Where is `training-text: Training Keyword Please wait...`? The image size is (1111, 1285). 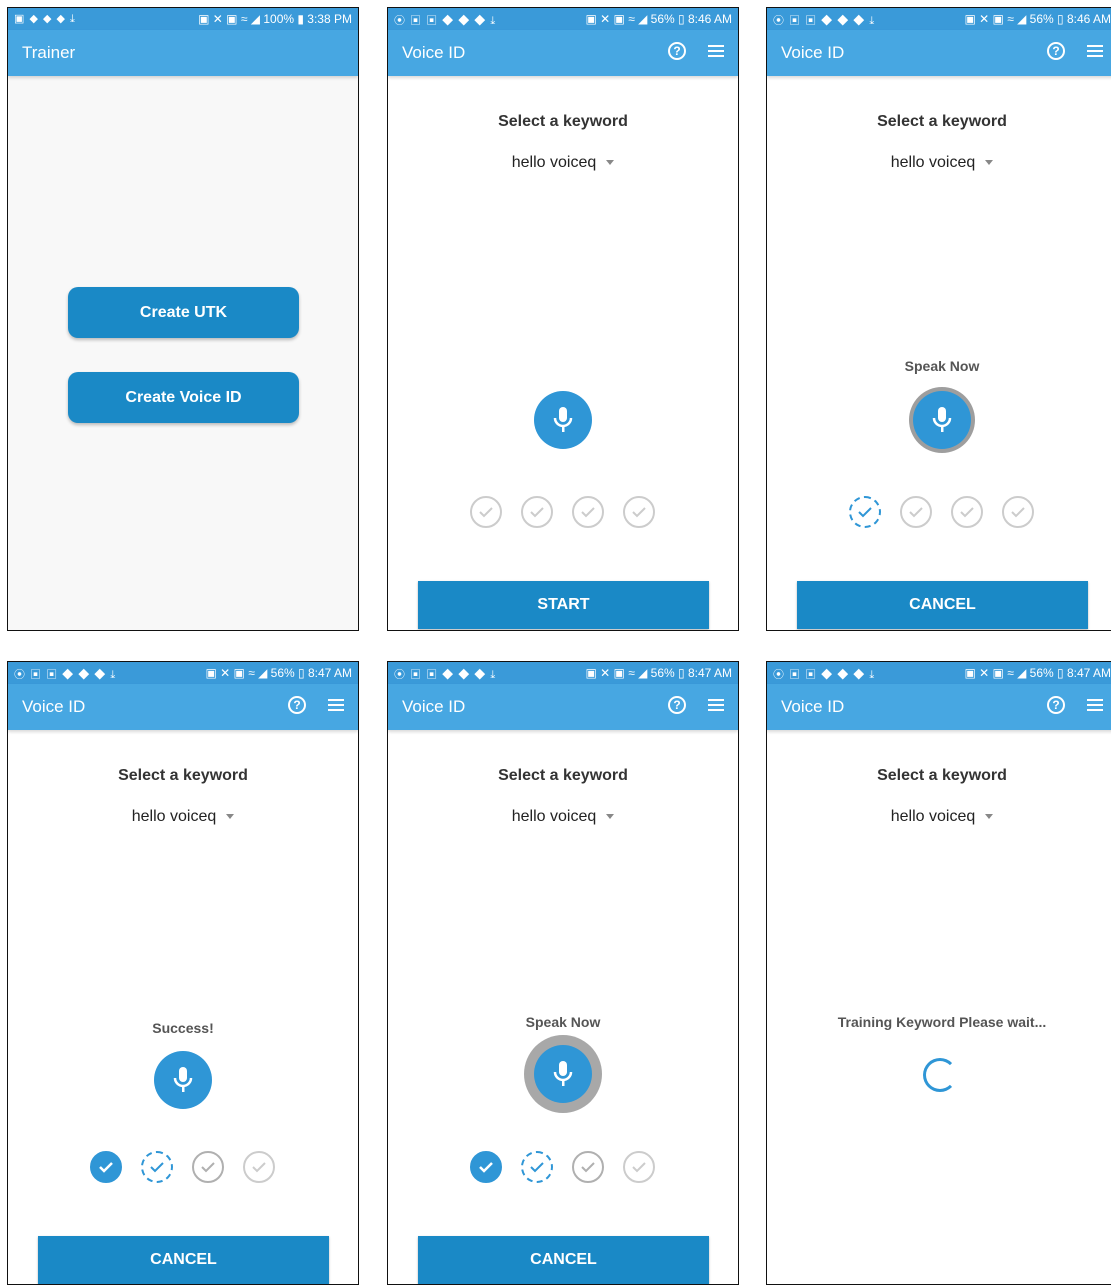 training-text: Training Keyword Please wait... is located at coordinates (942, 1022).